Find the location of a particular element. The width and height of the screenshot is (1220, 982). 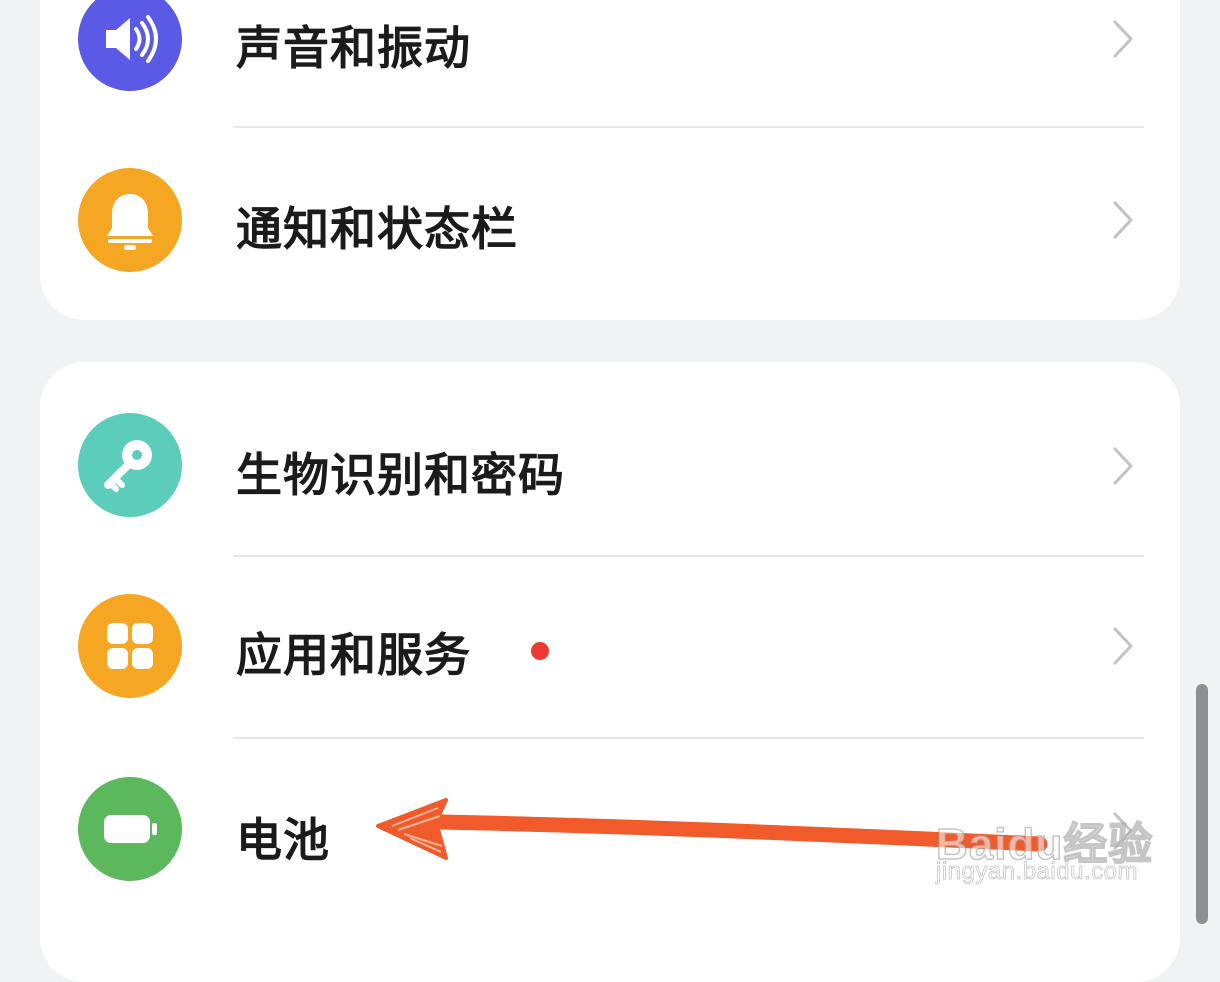

settings-item-apps-services: 应用和服务 is located at coordinates (610, 649).